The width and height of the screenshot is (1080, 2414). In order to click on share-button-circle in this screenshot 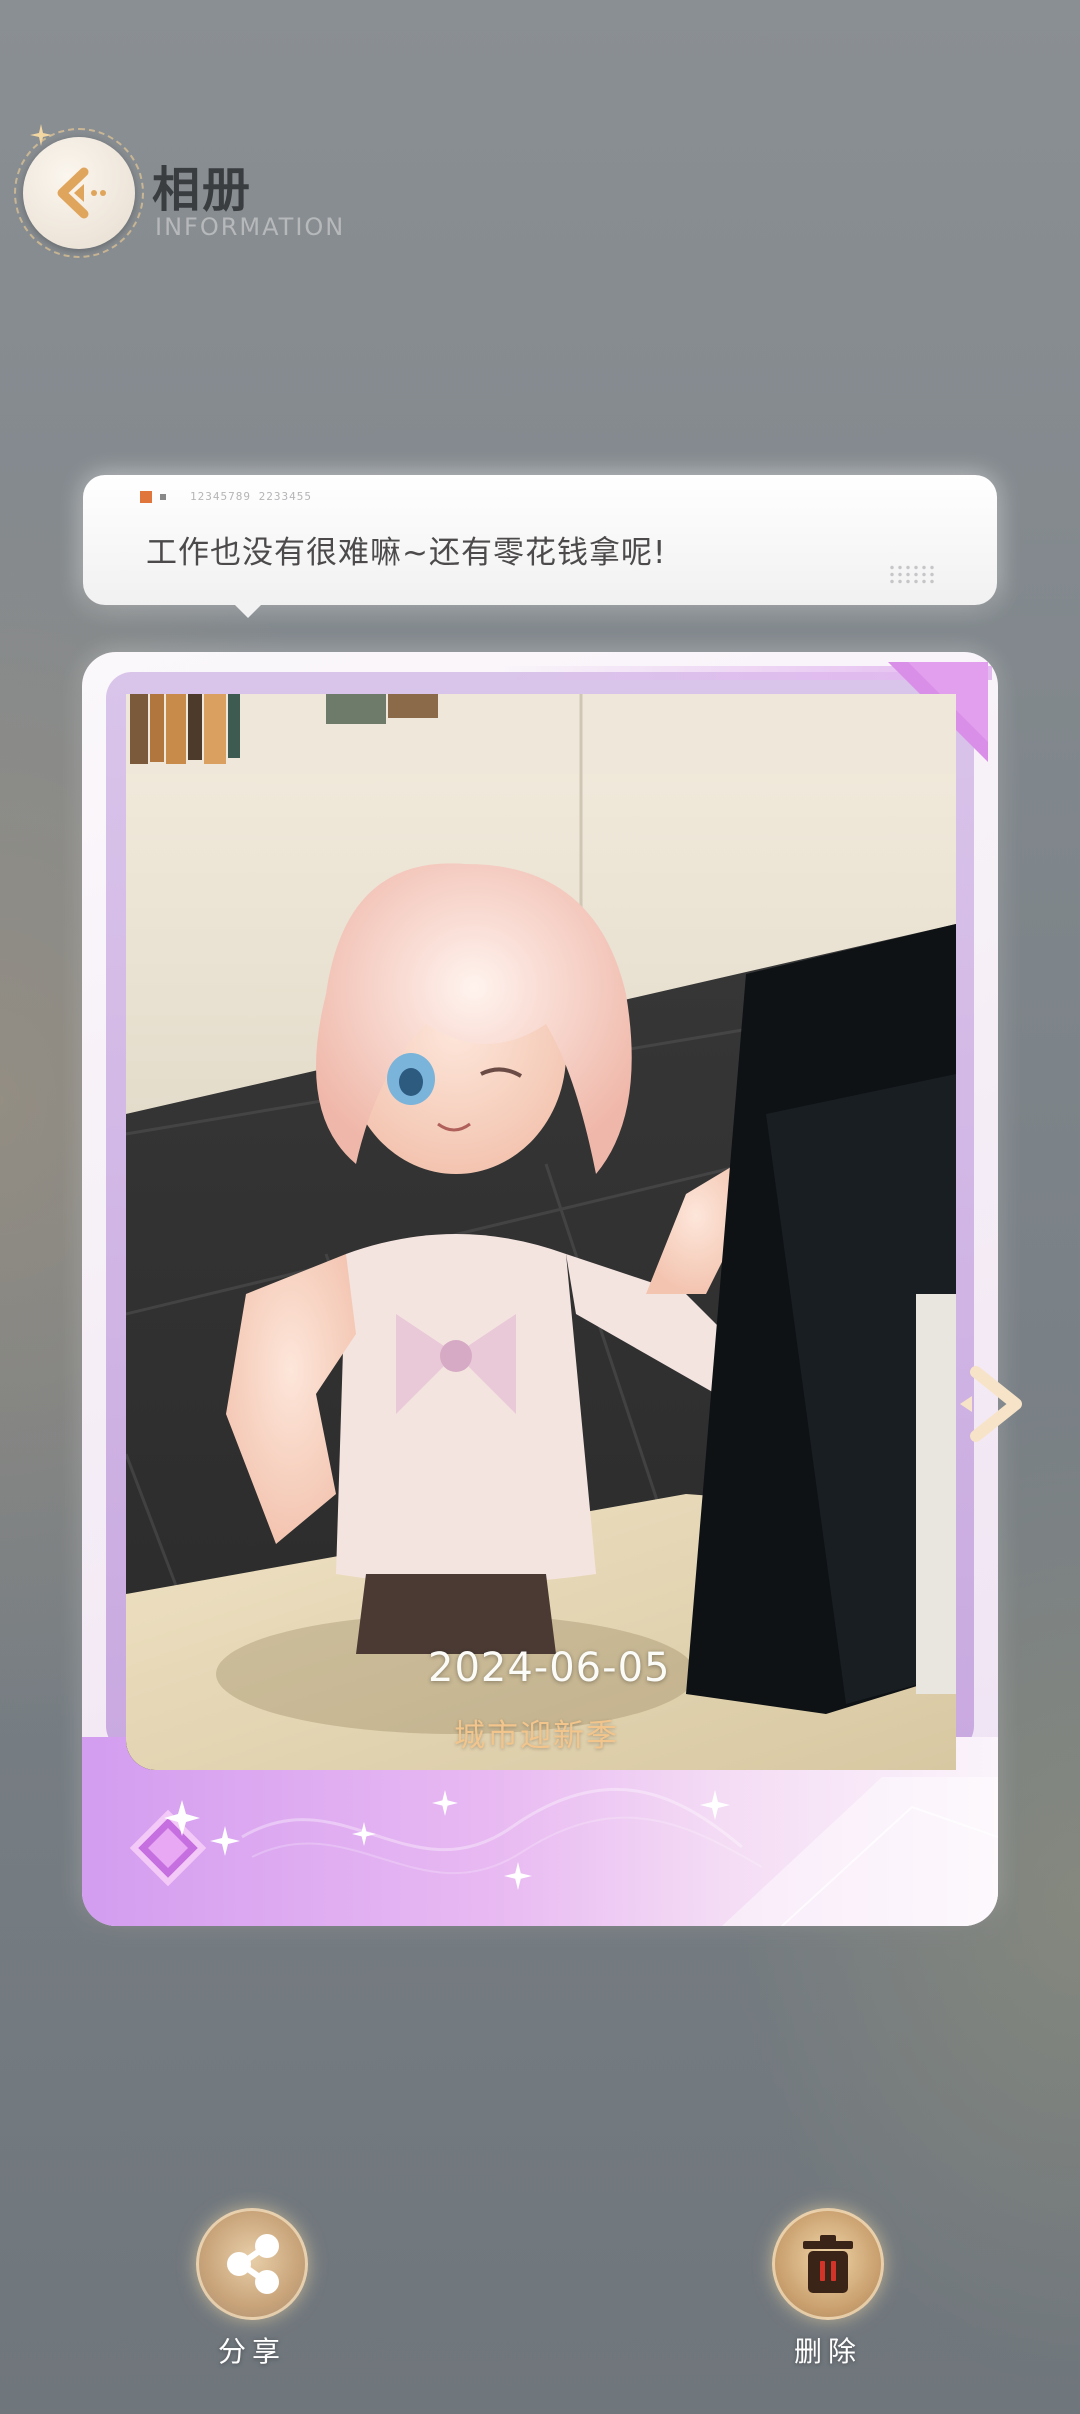, I will do `click(252, 2264)`.